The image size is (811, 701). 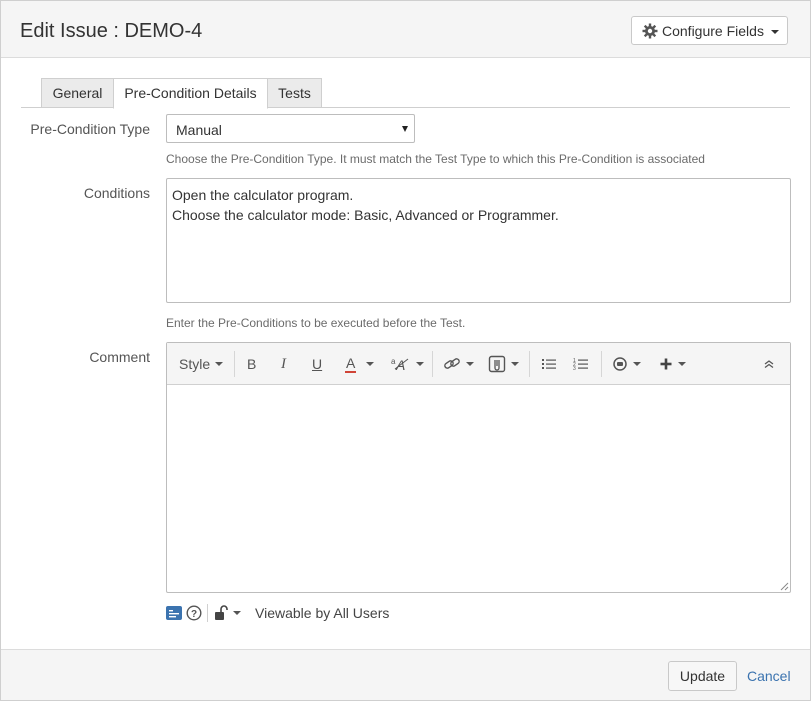 I want to click on italic-button: I, so click(x=283, y=364).